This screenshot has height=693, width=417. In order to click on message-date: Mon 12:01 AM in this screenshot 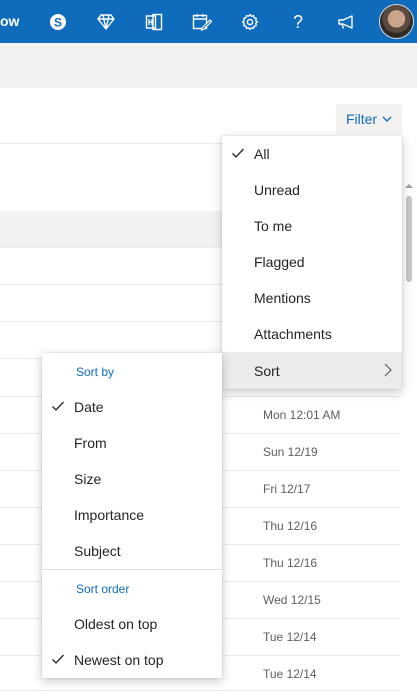, I will do `click(302, 415)`.